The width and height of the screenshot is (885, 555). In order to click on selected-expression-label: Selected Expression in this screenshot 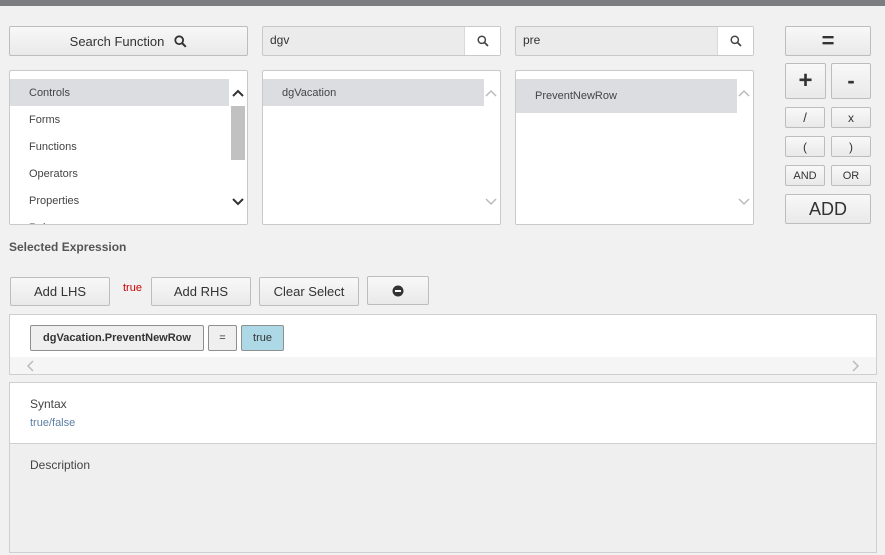, I will do `click(68, 247)`.